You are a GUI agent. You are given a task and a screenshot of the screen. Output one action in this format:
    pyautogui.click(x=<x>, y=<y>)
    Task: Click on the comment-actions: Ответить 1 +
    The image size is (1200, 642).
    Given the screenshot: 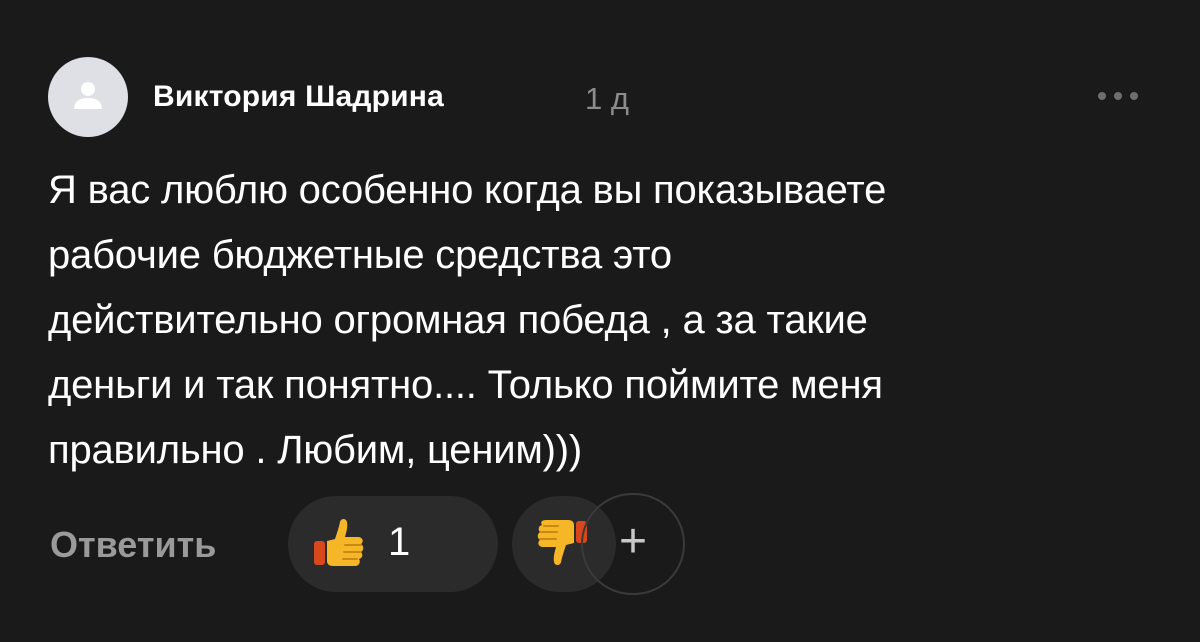 What is the action you would take?
    pyautogui.click(x=398, y=544)
    